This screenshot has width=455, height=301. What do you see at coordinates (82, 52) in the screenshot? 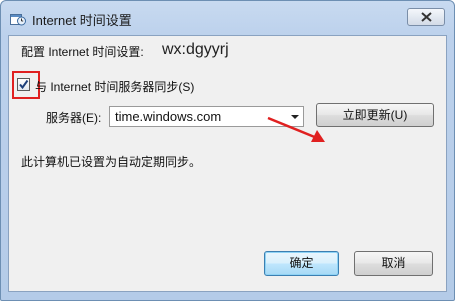
I see `config-label: 配置 Internet 时间设置:` at bounding box center [82, 52].